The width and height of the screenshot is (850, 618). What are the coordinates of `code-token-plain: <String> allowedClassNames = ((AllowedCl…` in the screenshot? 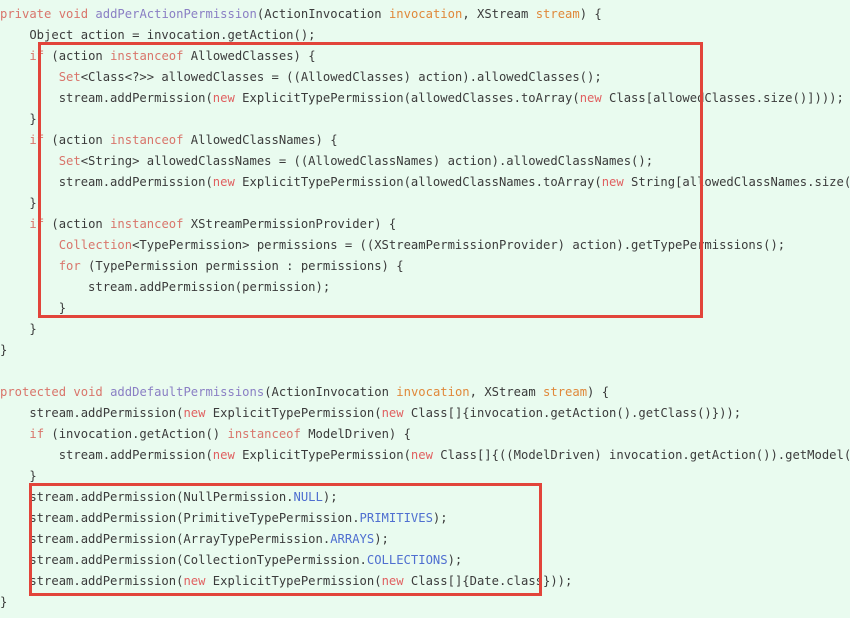 It's located at (367, 161).